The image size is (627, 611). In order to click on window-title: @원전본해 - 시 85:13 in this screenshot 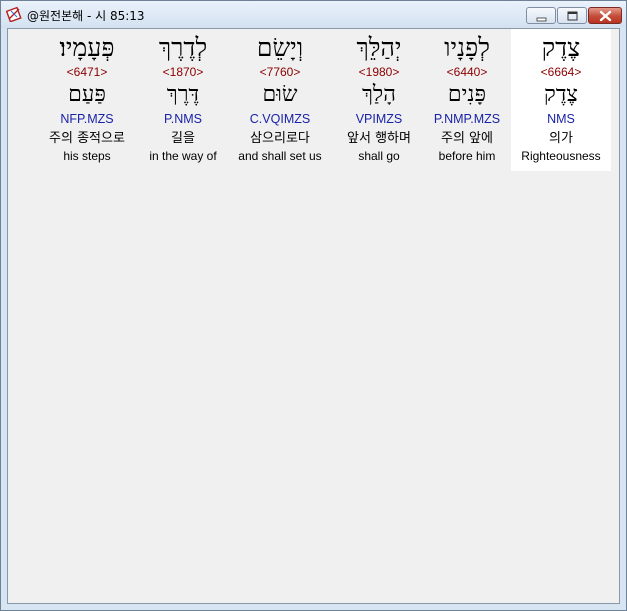, I will do `click(86, 16)`.